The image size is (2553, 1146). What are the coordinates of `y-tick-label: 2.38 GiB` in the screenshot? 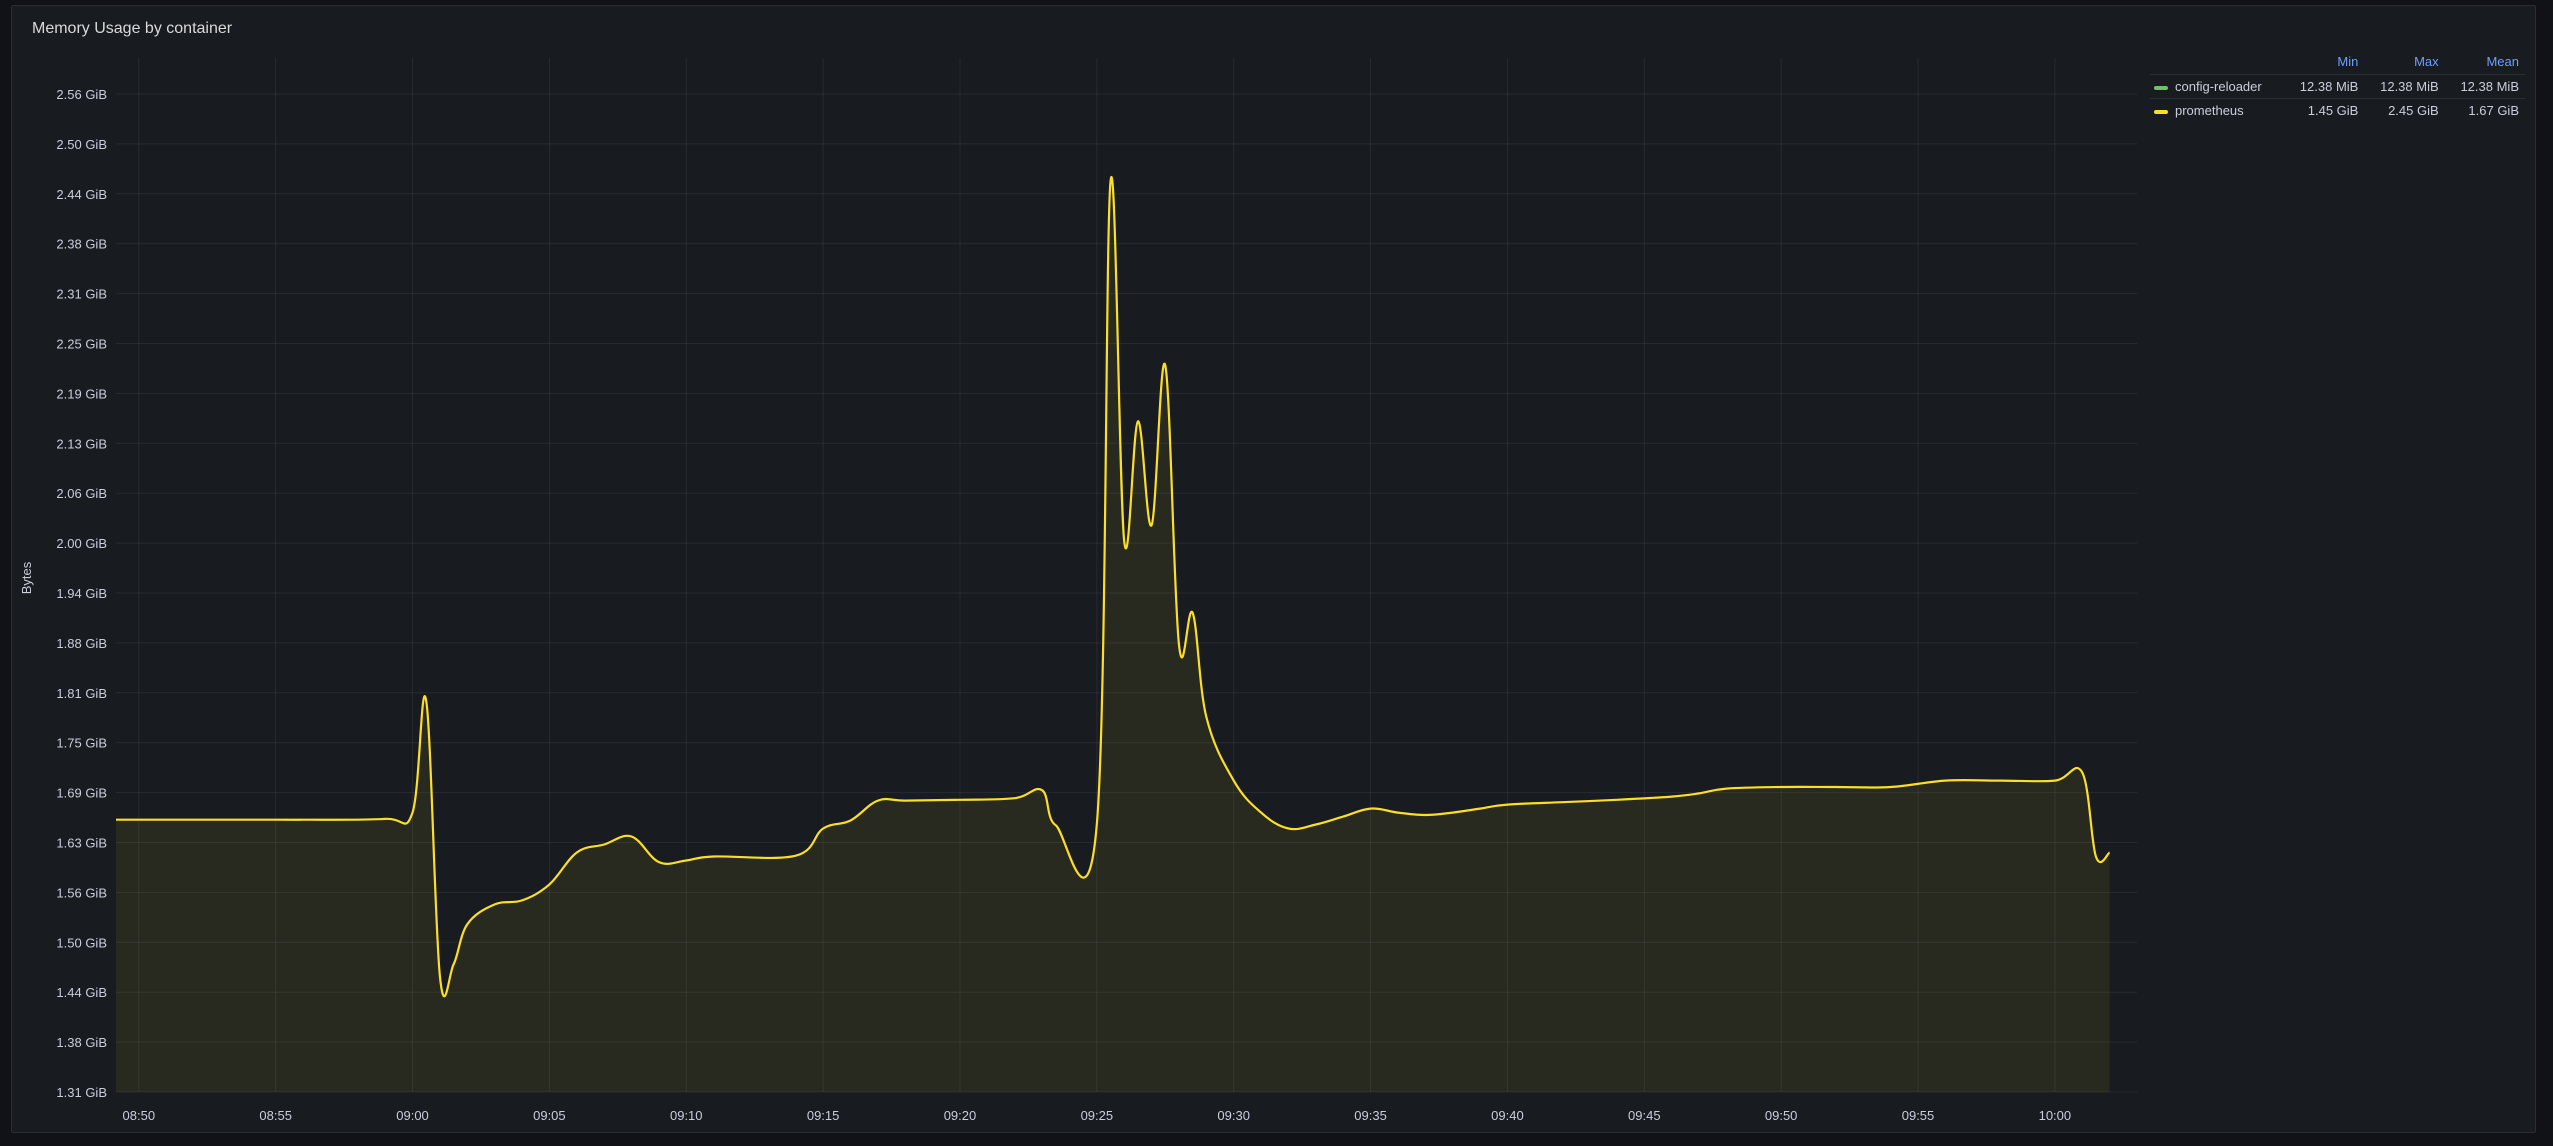 It's located at (81, 244).